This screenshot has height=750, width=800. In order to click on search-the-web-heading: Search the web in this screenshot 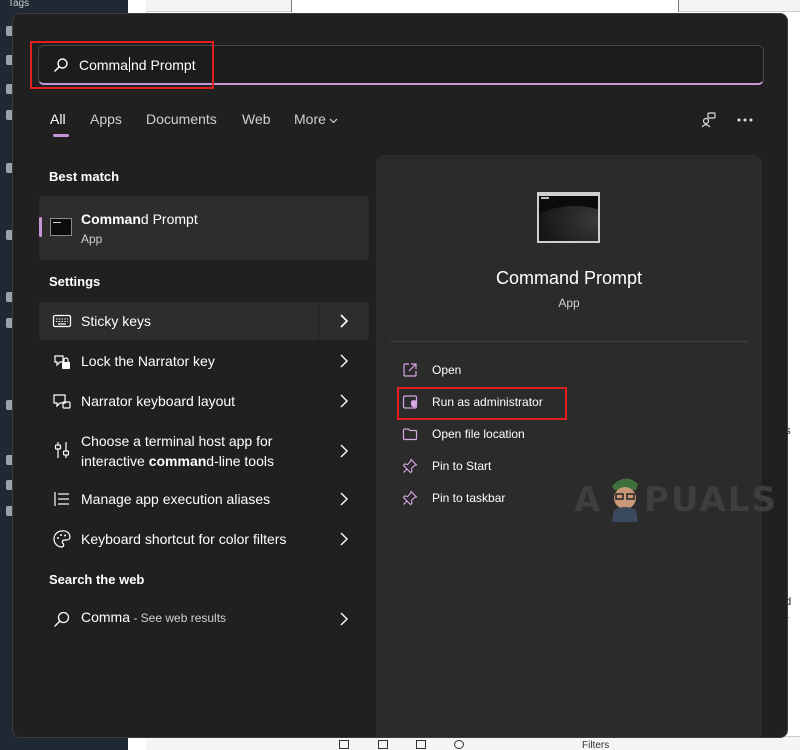, I will do `click(97, 579)`.